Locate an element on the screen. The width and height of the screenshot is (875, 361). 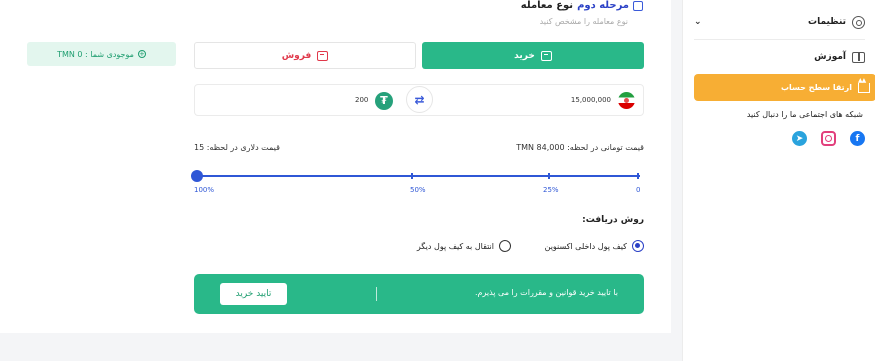
step-title: نوع معامله is located at coordinates (547, 5).